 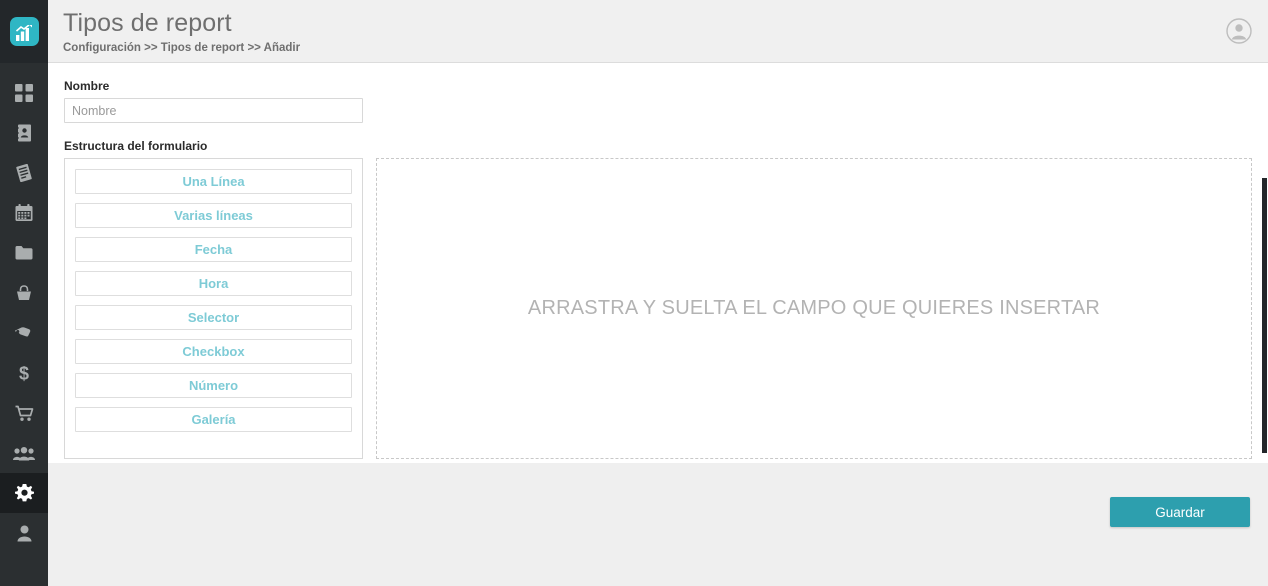 What do you see at coordinates (213, 317) in the screenshot?
I see `field-type-selector: Selector` at bounding box center [213, 317].